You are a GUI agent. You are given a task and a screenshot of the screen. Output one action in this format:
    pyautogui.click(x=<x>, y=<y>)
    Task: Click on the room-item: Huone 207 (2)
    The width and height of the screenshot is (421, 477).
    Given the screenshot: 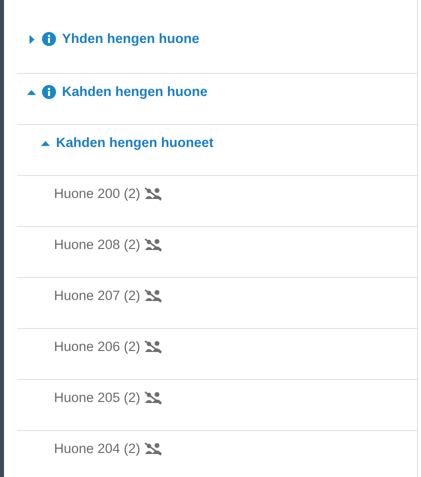 What is the action you would take?
    pyautogui.click(x=97, y=296)
    